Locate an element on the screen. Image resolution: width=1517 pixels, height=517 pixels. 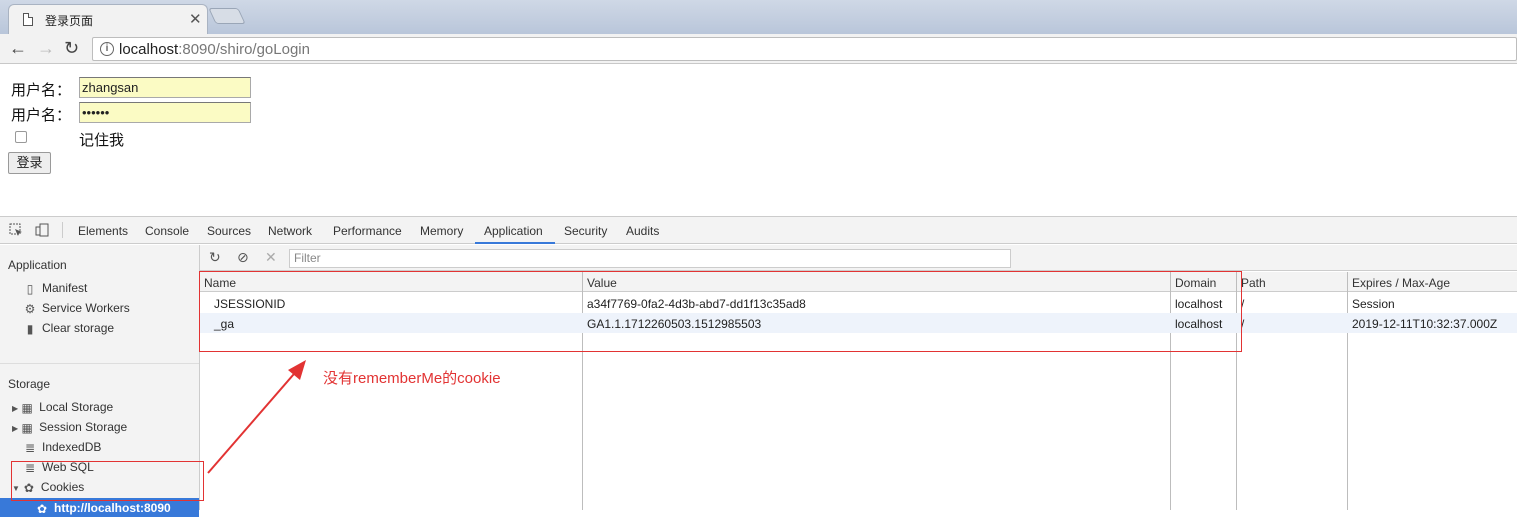
trash-icon: ▮ is located at coordinates (30, 329).